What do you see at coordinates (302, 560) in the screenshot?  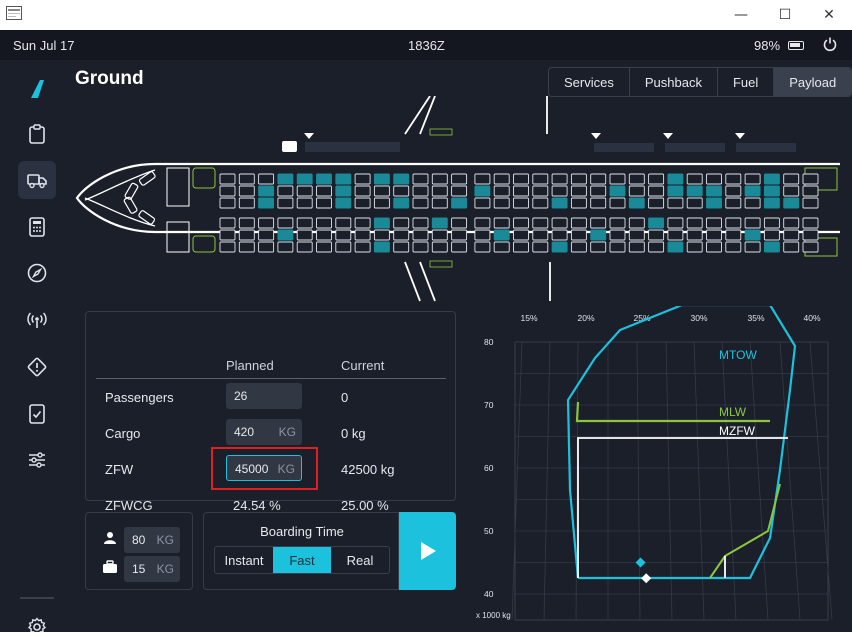 I see `boarding-fast-option: Fast` at bounding box center [302, 560].